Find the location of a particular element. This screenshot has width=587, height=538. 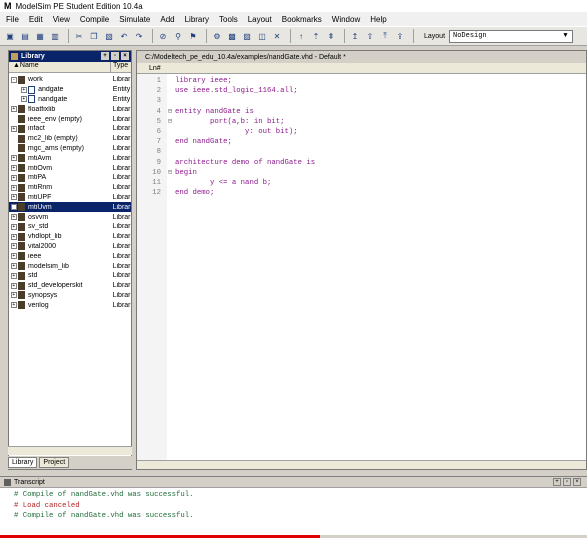

code-line: 1 library ieee; is located at coordinates (361, 81).